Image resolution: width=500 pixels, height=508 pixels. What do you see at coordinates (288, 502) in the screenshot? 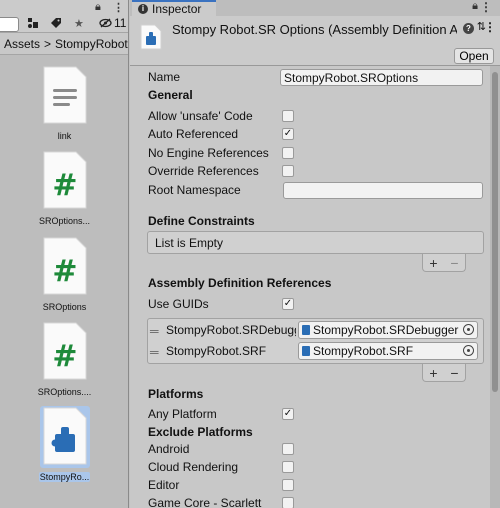
I see `platform-game-core-scarlett-checkbox` at bounding box center [288, 502].